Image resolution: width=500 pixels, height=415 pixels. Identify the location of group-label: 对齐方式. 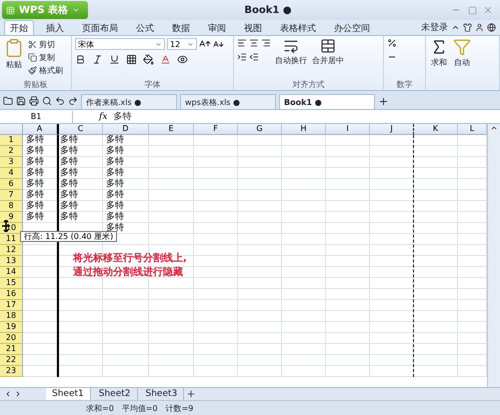
(309, 84).